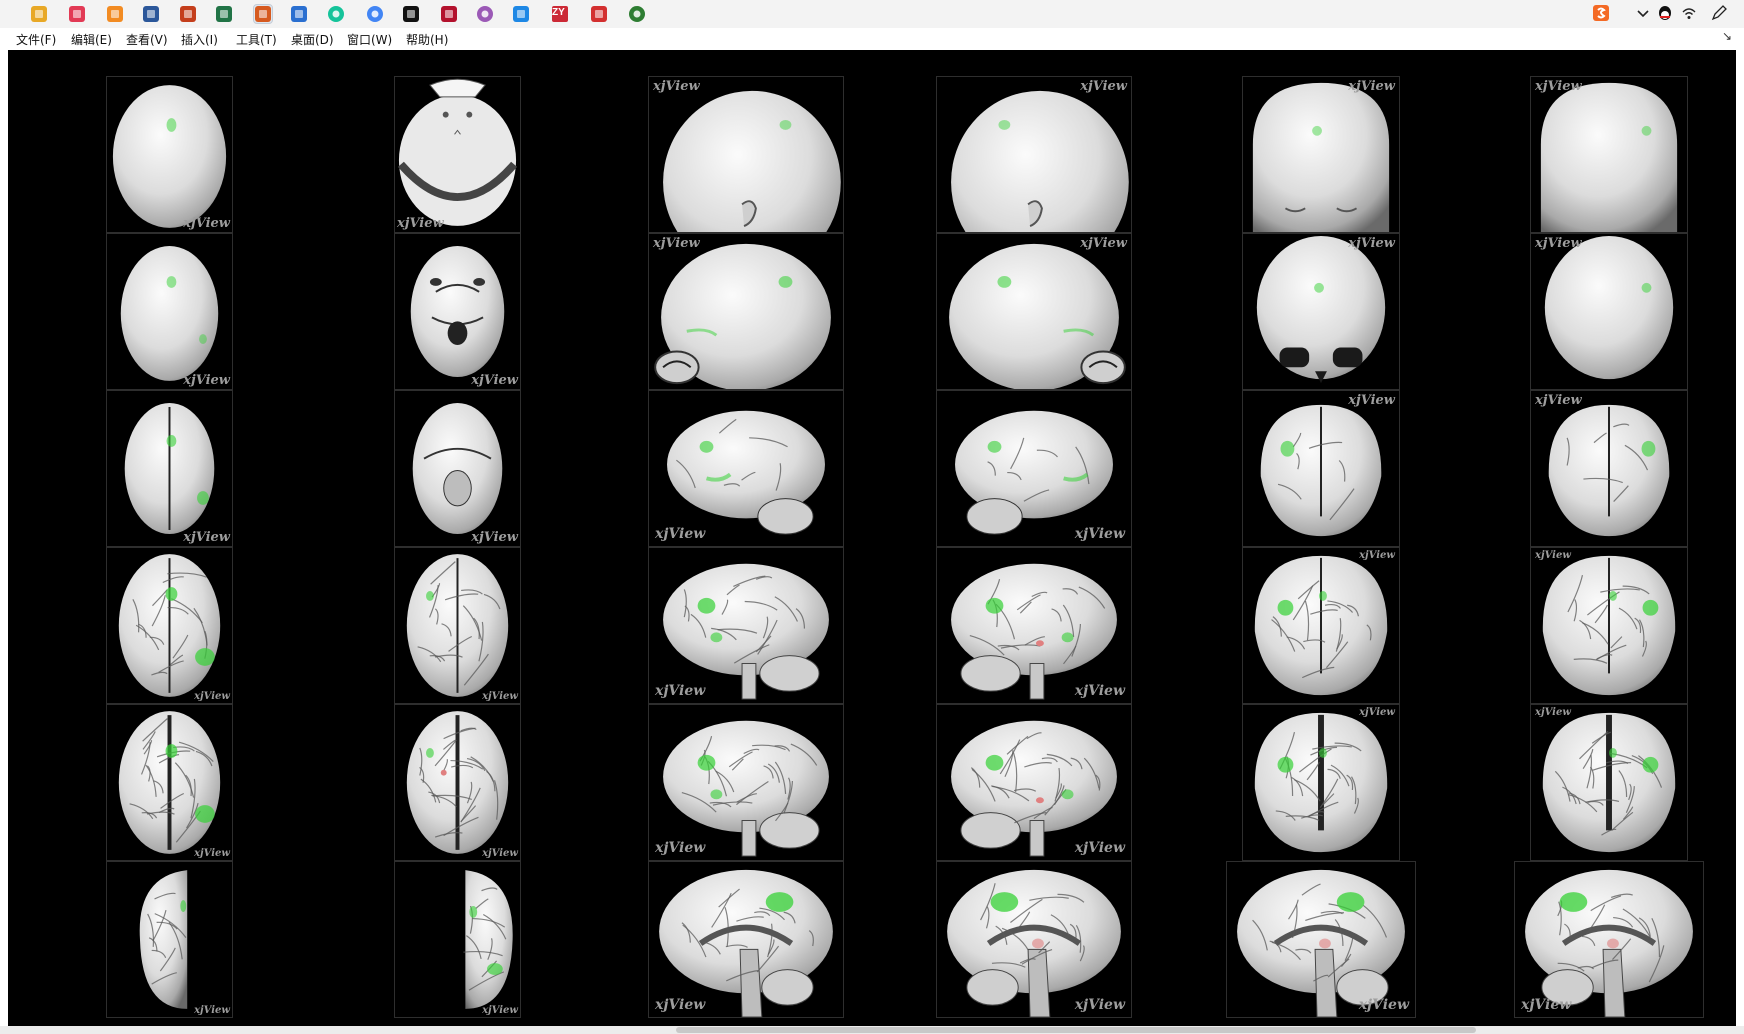 Image resolution: width=1744 pixels, height=1034 pixels. Describe the element at coordinates (457, 625) in the screenshot. I see `brain-view-cortex-bottom: xjView` at that location.